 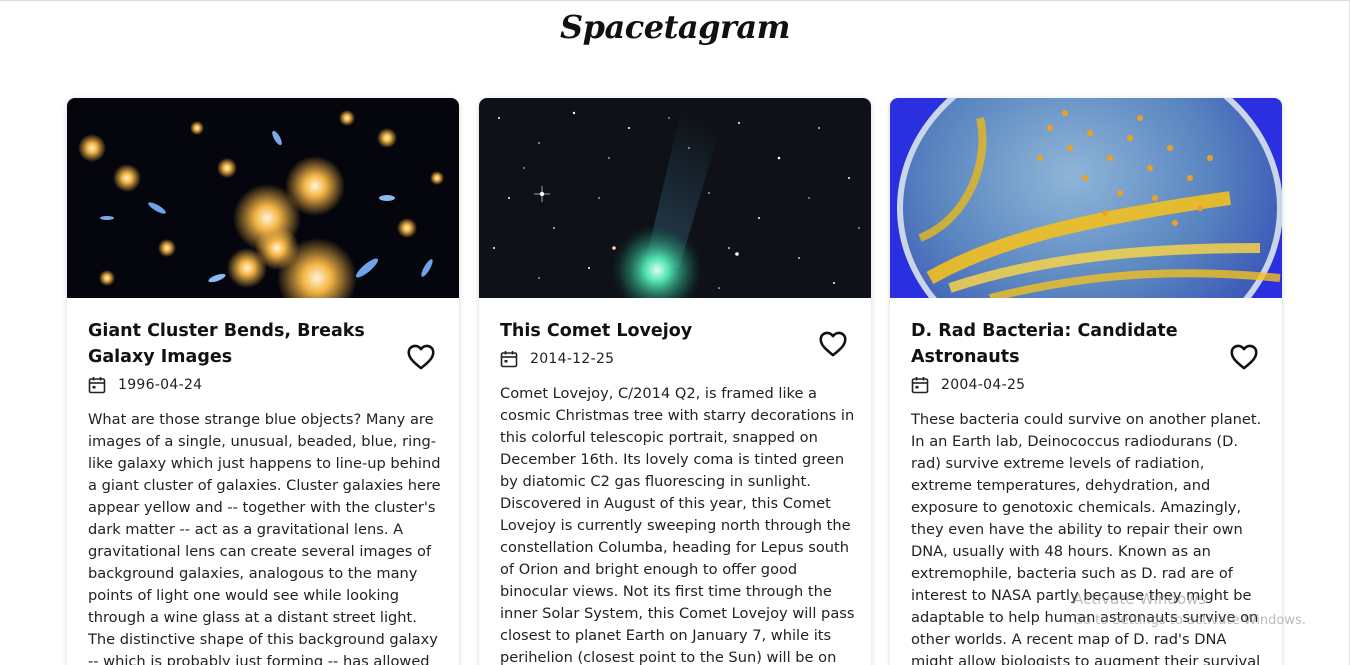 What do you see at coordinates (675, 198) in the screenshot?
I see `post-image-comet` at bounding box center [675, 198].